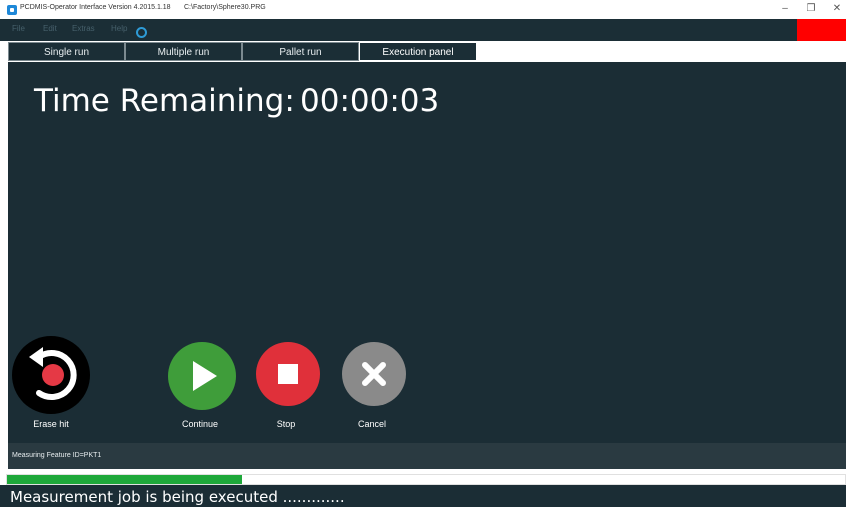  What do you see at coordinates (423, 30) in the screenshot?
I see `menu-bar: File Edit Extras Help` at bounding box center [423, 30].